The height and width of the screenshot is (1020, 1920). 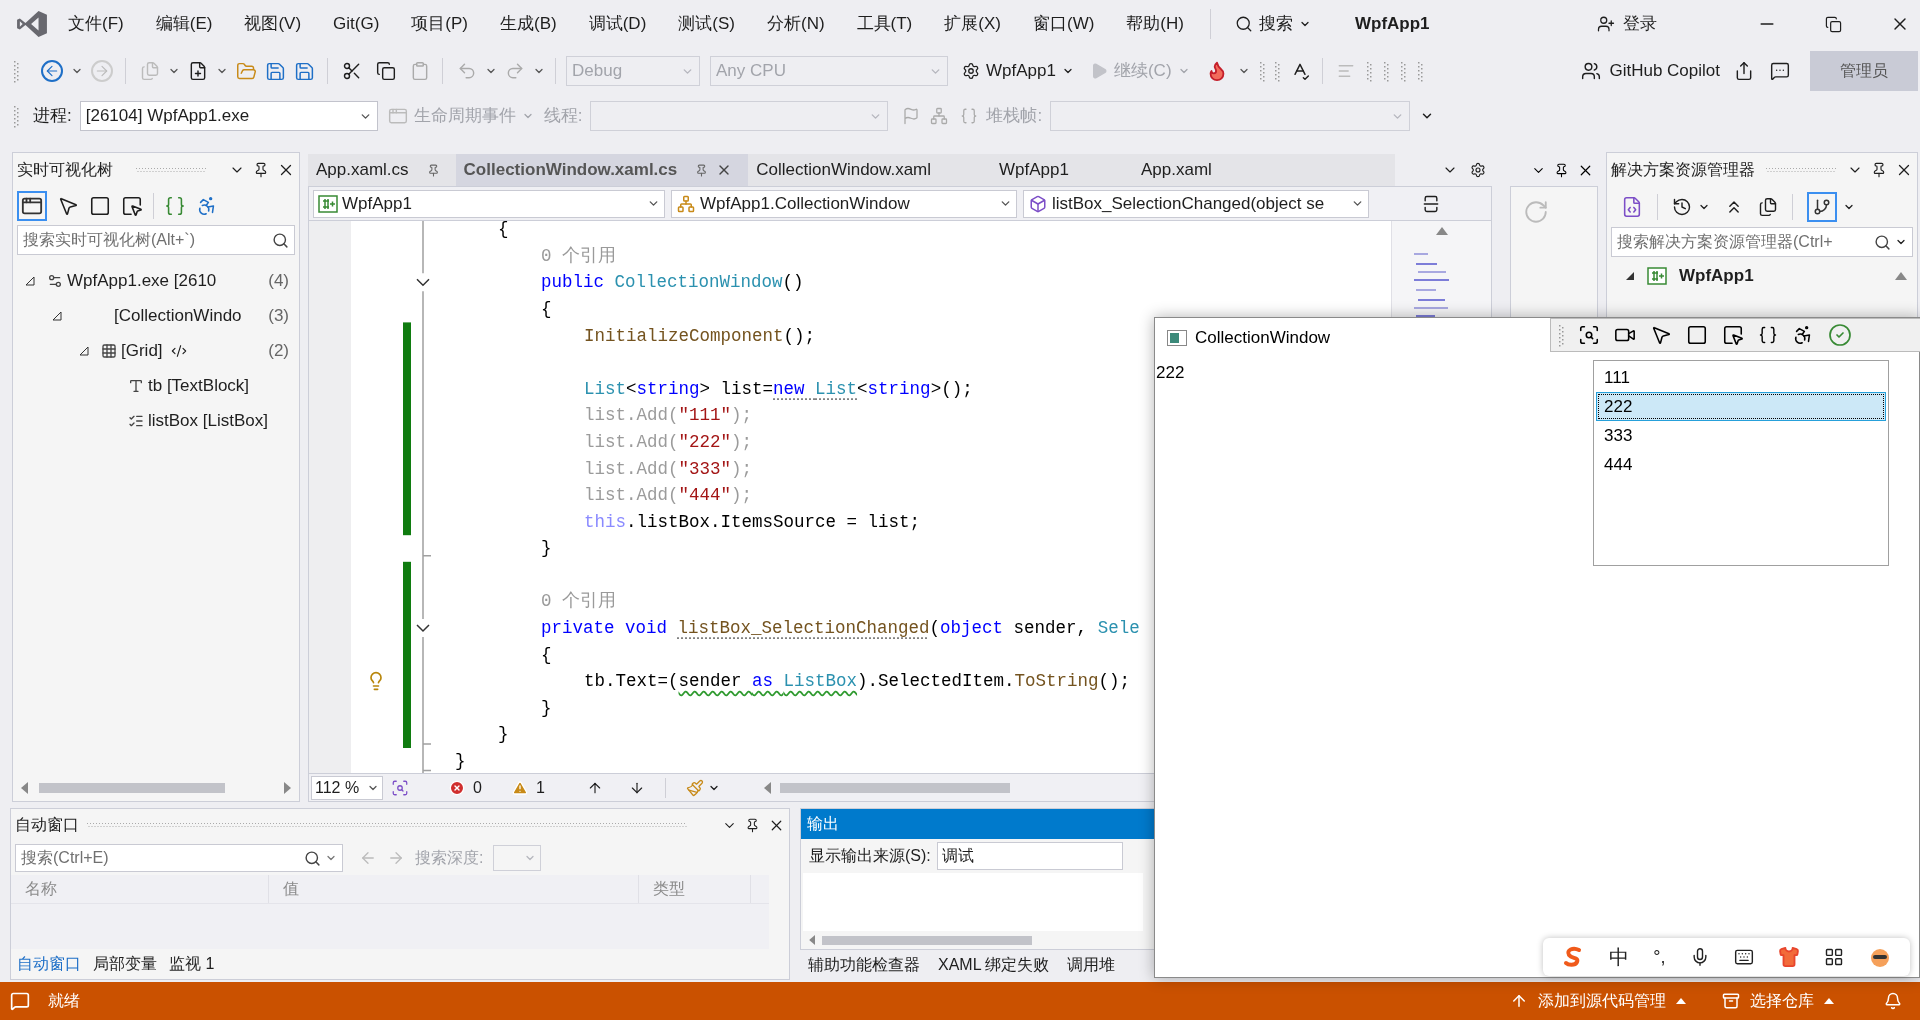 I want to click on menu-item: 生成(B), so click(x=528, y=24).